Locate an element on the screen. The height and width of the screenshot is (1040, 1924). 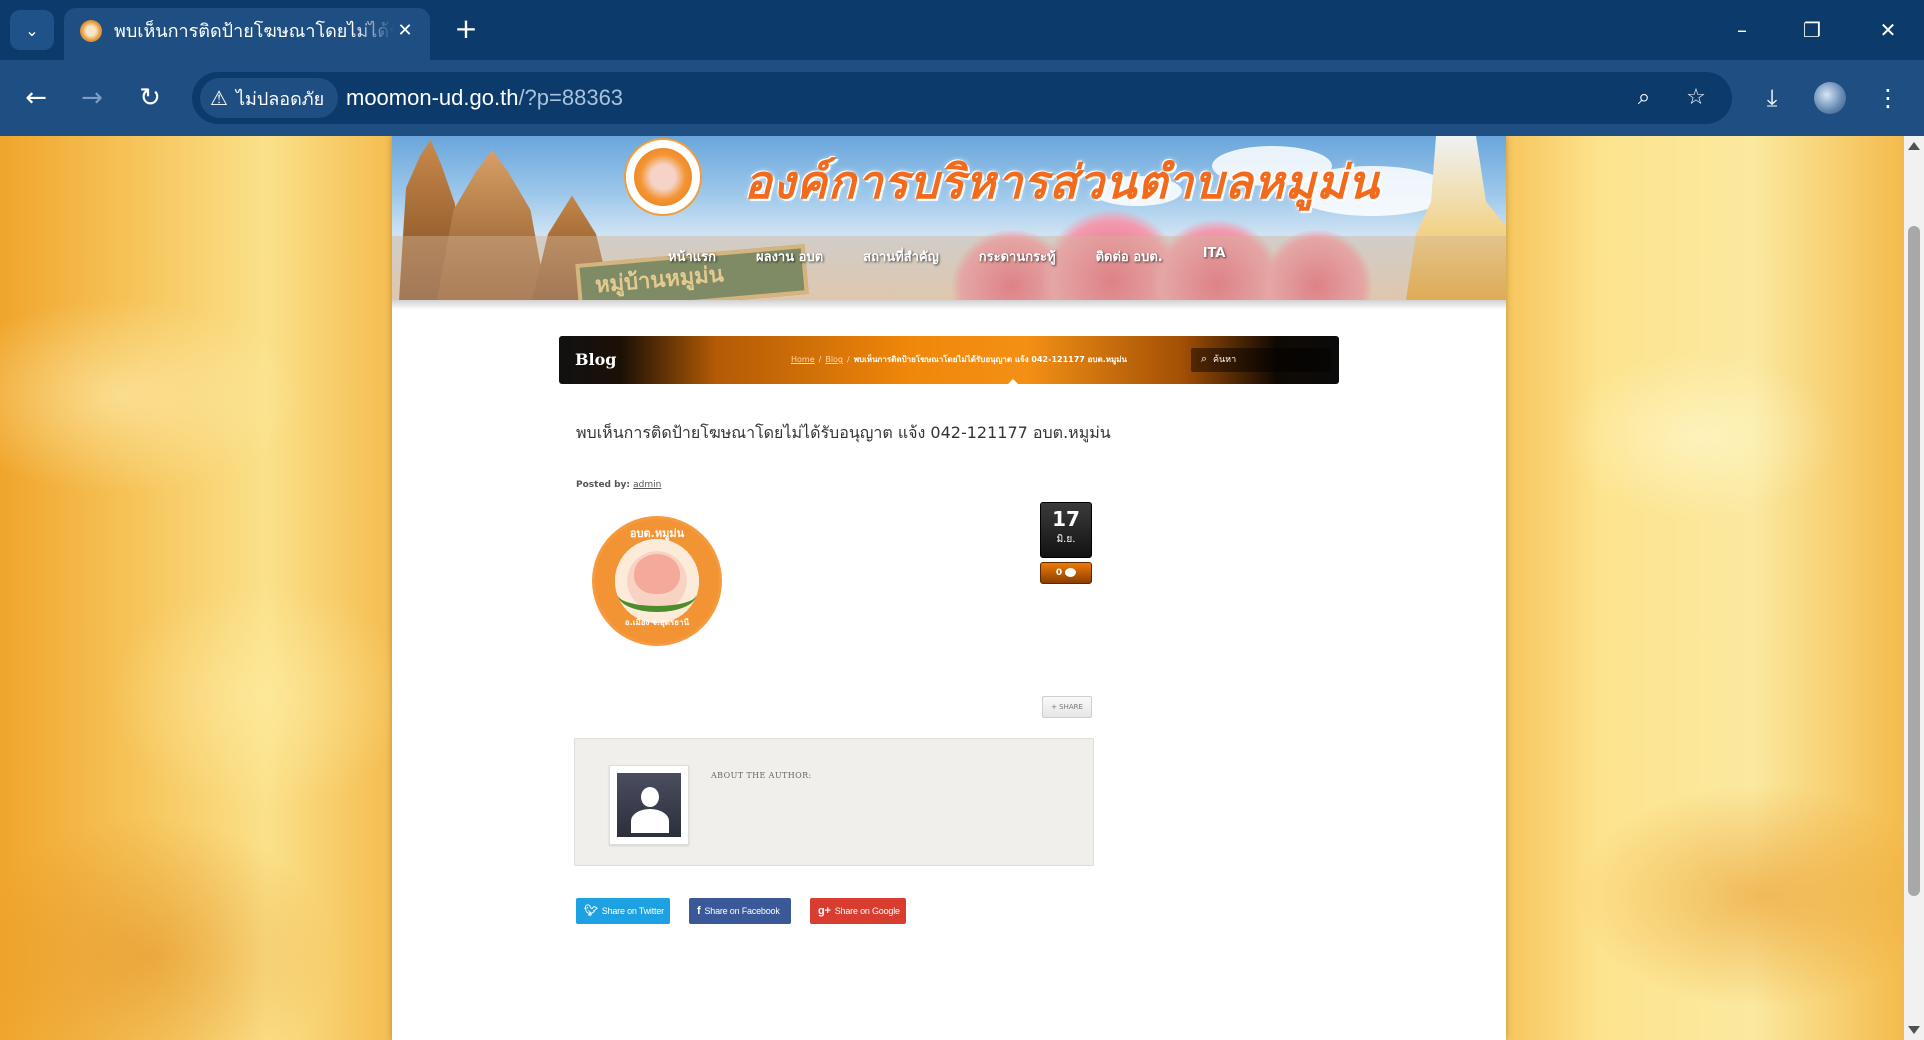
post-meta: Posted by: admin is located at coordinates (618, 485).